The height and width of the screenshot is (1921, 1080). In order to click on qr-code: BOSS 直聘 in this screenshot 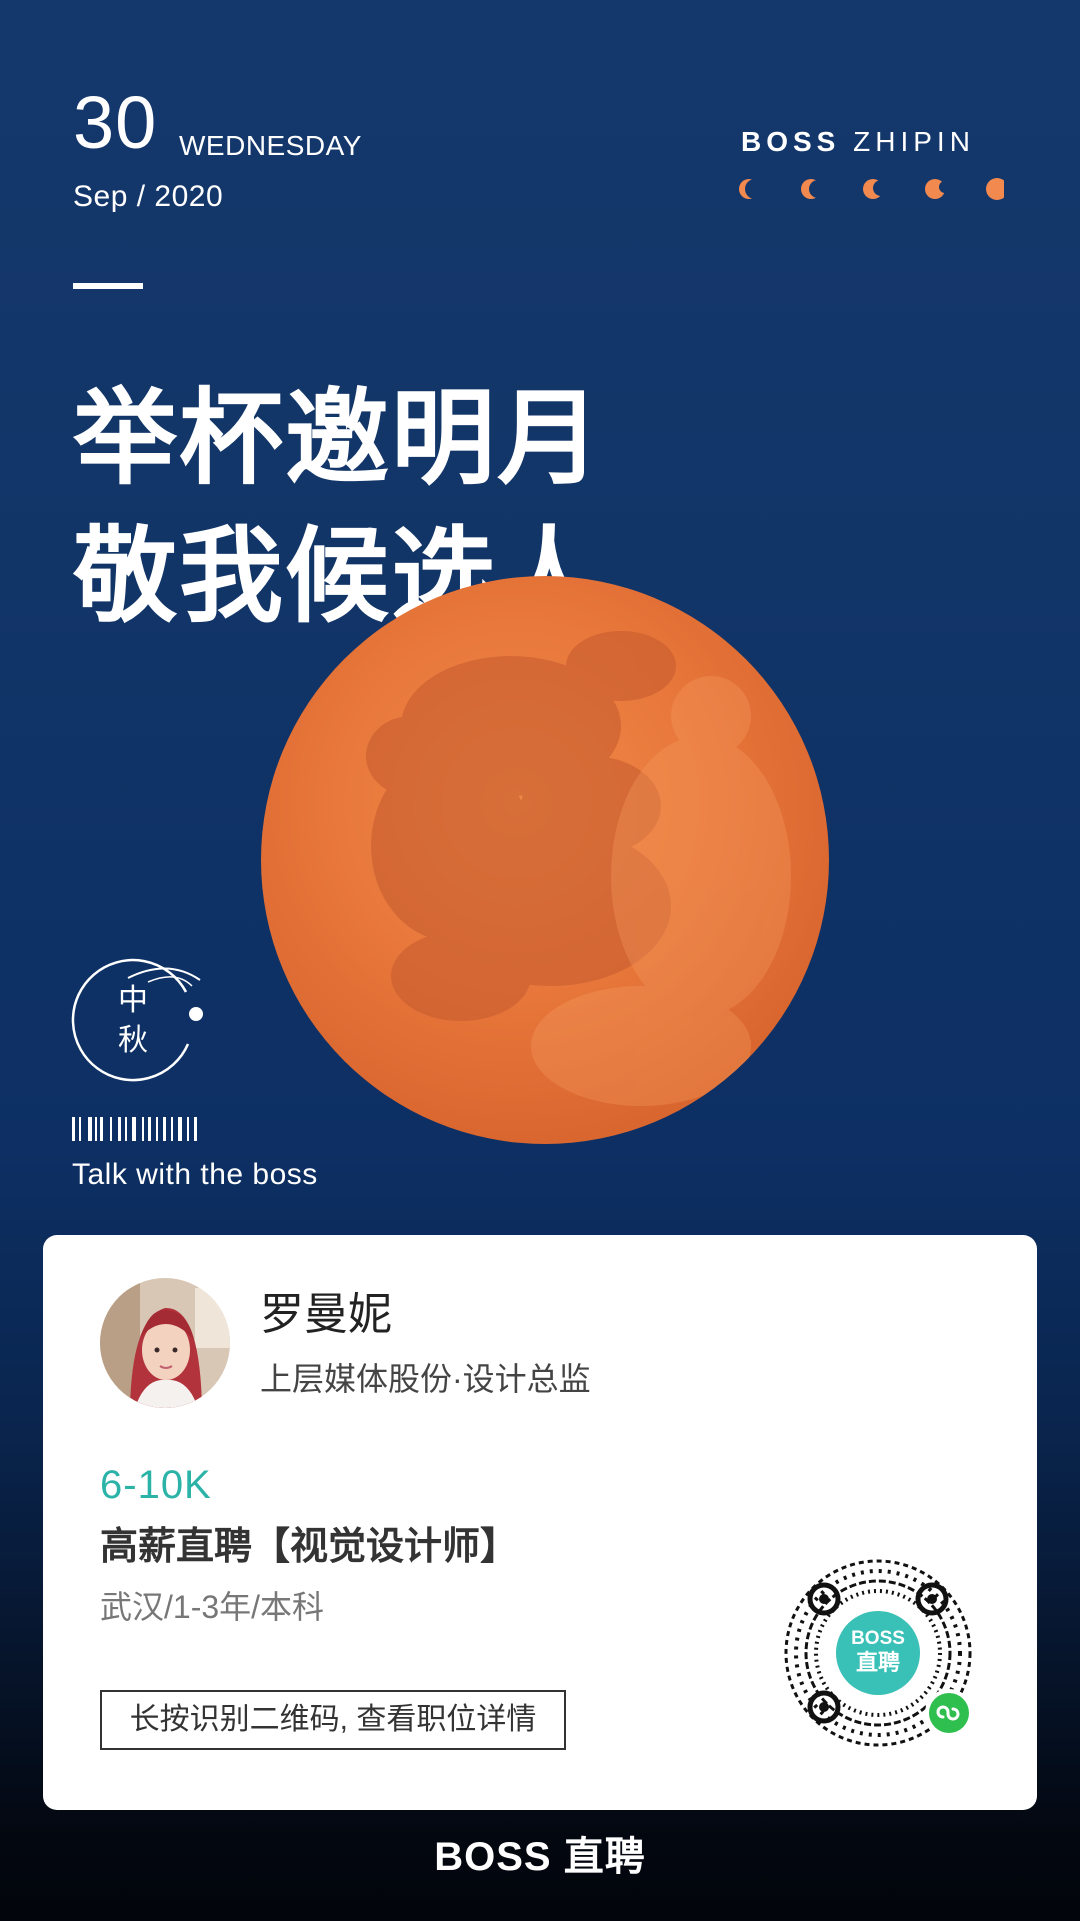, I will do `click(878, 1653)`.